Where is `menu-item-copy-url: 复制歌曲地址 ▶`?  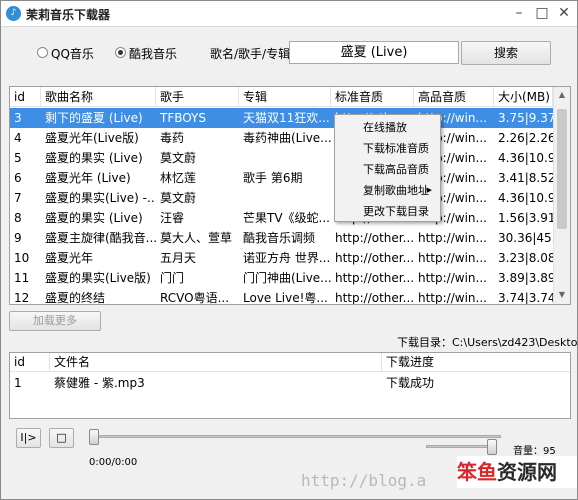 menu-item-copy-url: 复制歌曲地址 ▶ is located at coordinates (387, 190).